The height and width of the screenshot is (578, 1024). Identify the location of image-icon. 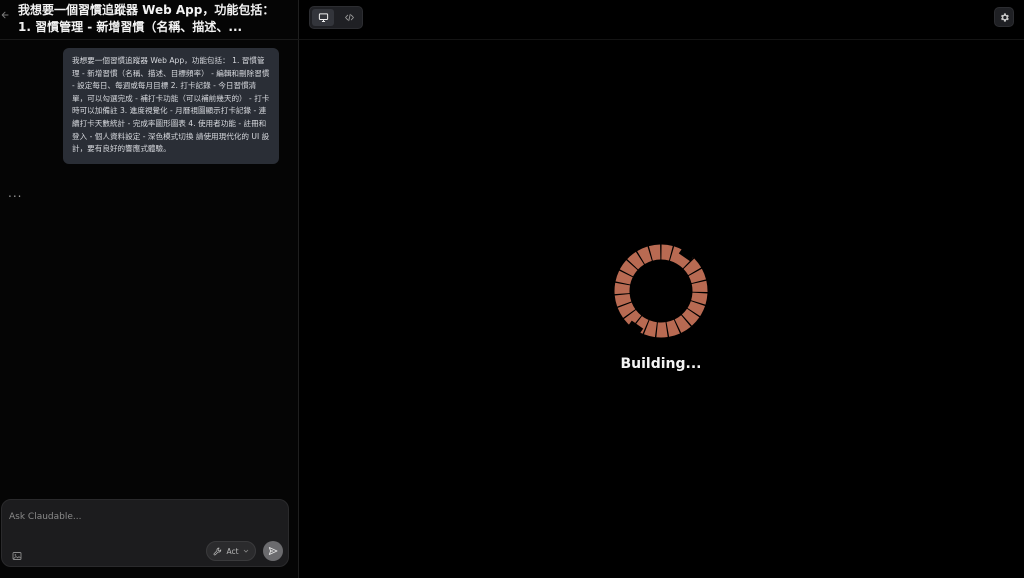
(17, 556).